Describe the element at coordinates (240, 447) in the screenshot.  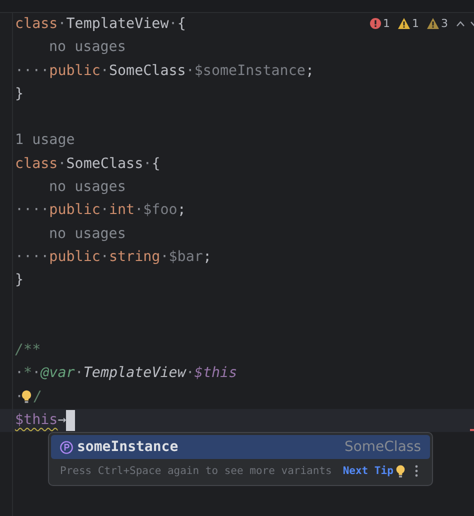
I see `completion-item: someInstance SomeClass` at that location.